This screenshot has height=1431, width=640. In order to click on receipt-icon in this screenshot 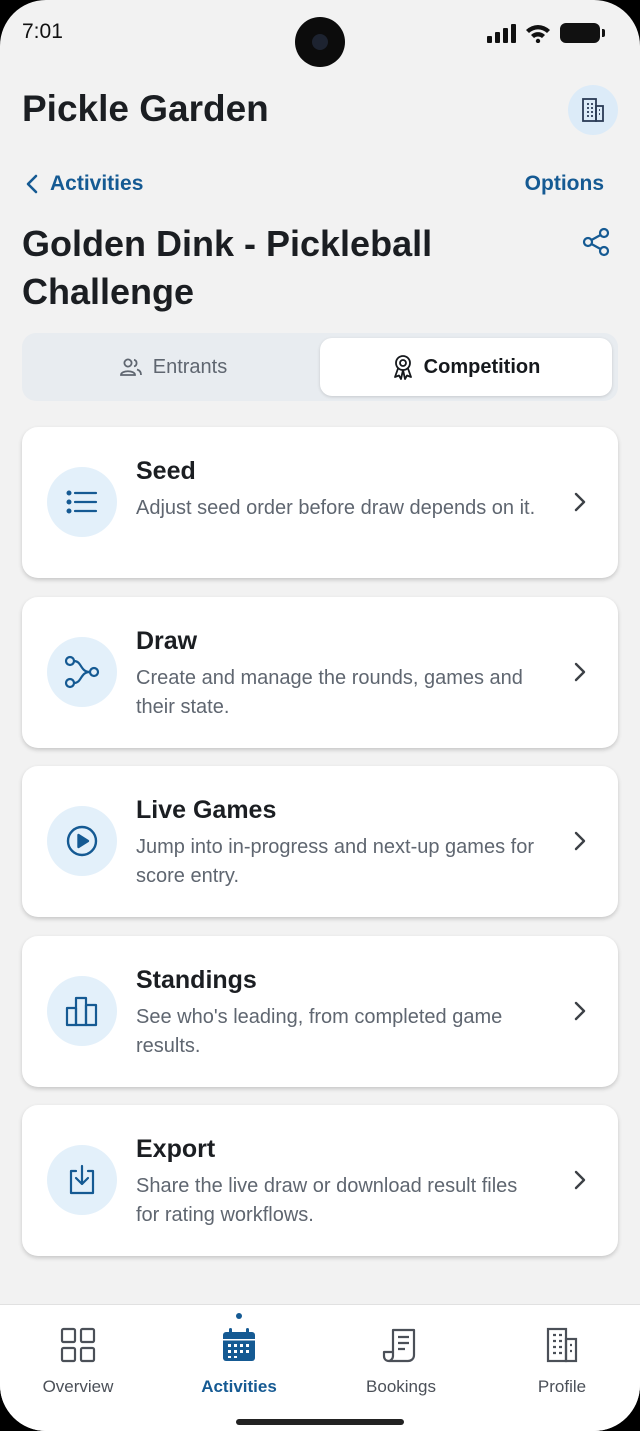, I will do `click(399, 1345)`.